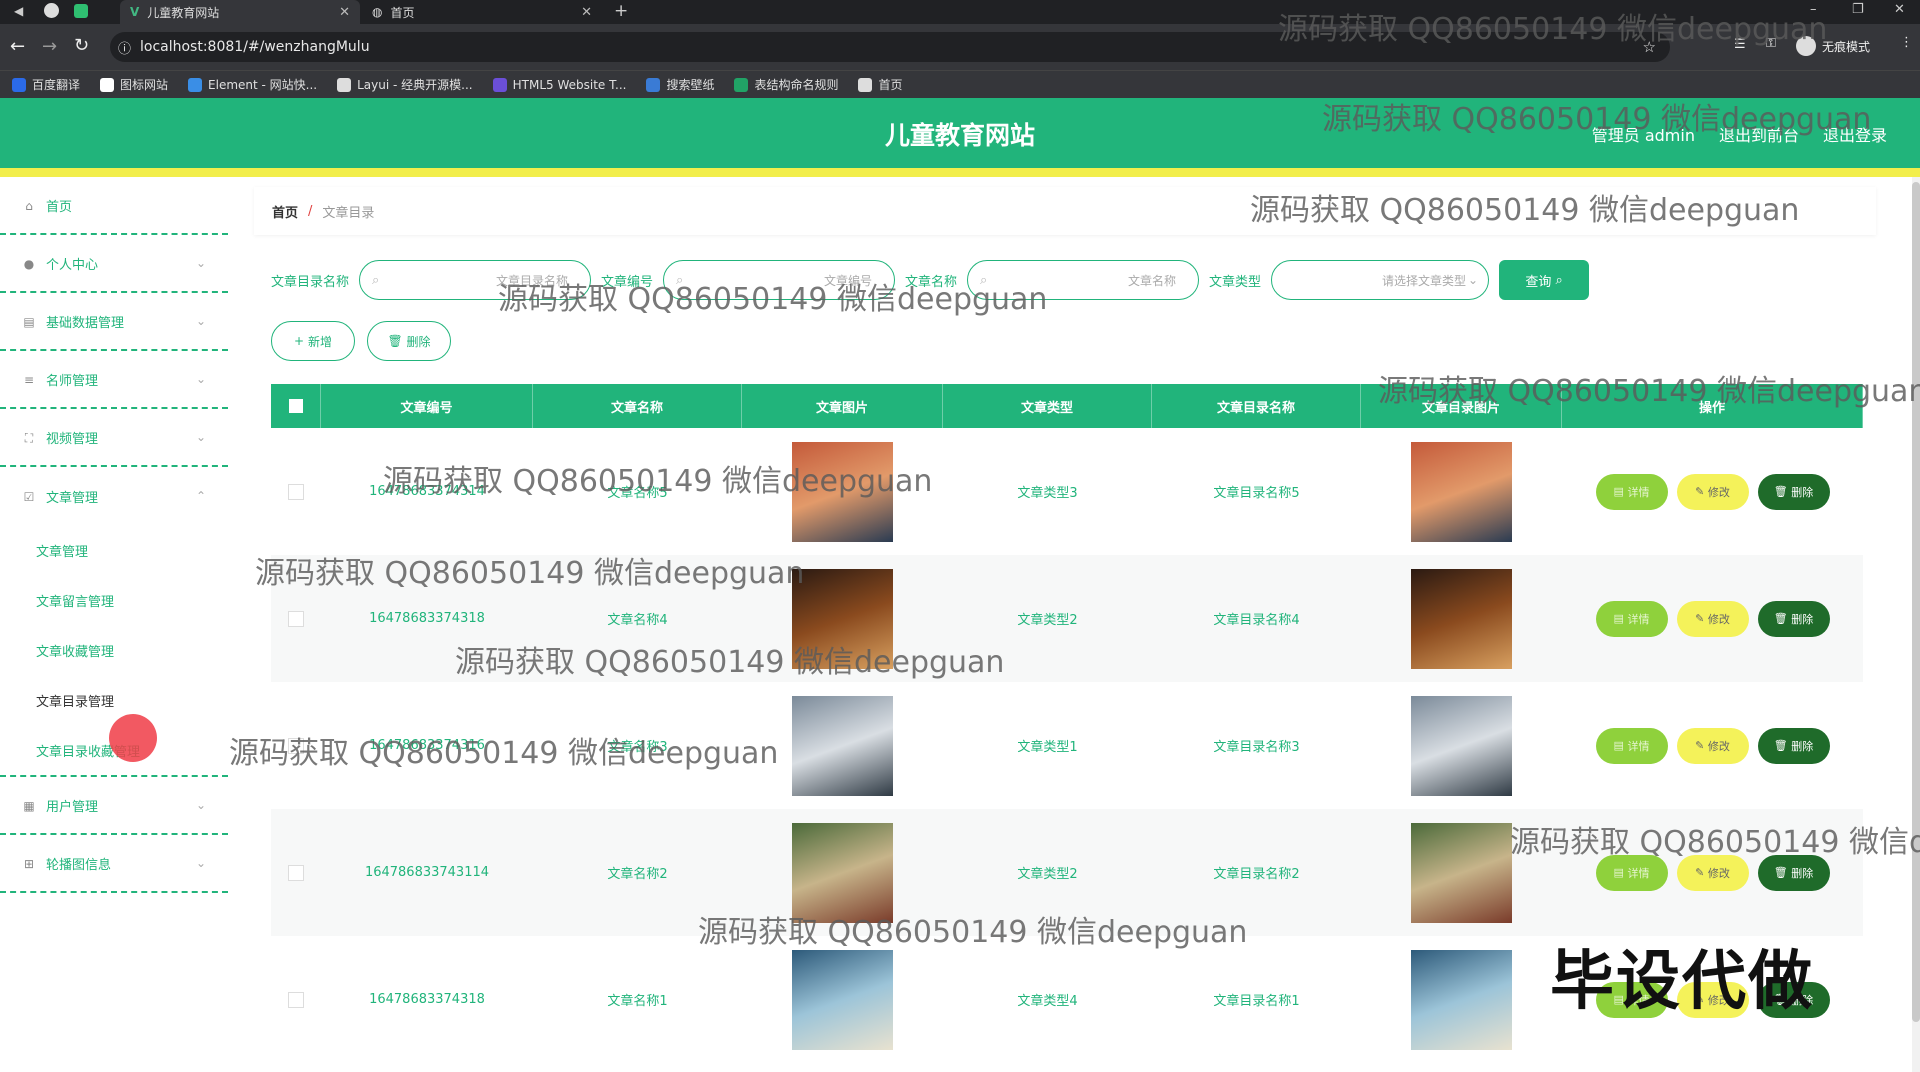 This screenshot has height=1072, width=1920. I want to click on more-icon: ⋮, so click(1906, 42).